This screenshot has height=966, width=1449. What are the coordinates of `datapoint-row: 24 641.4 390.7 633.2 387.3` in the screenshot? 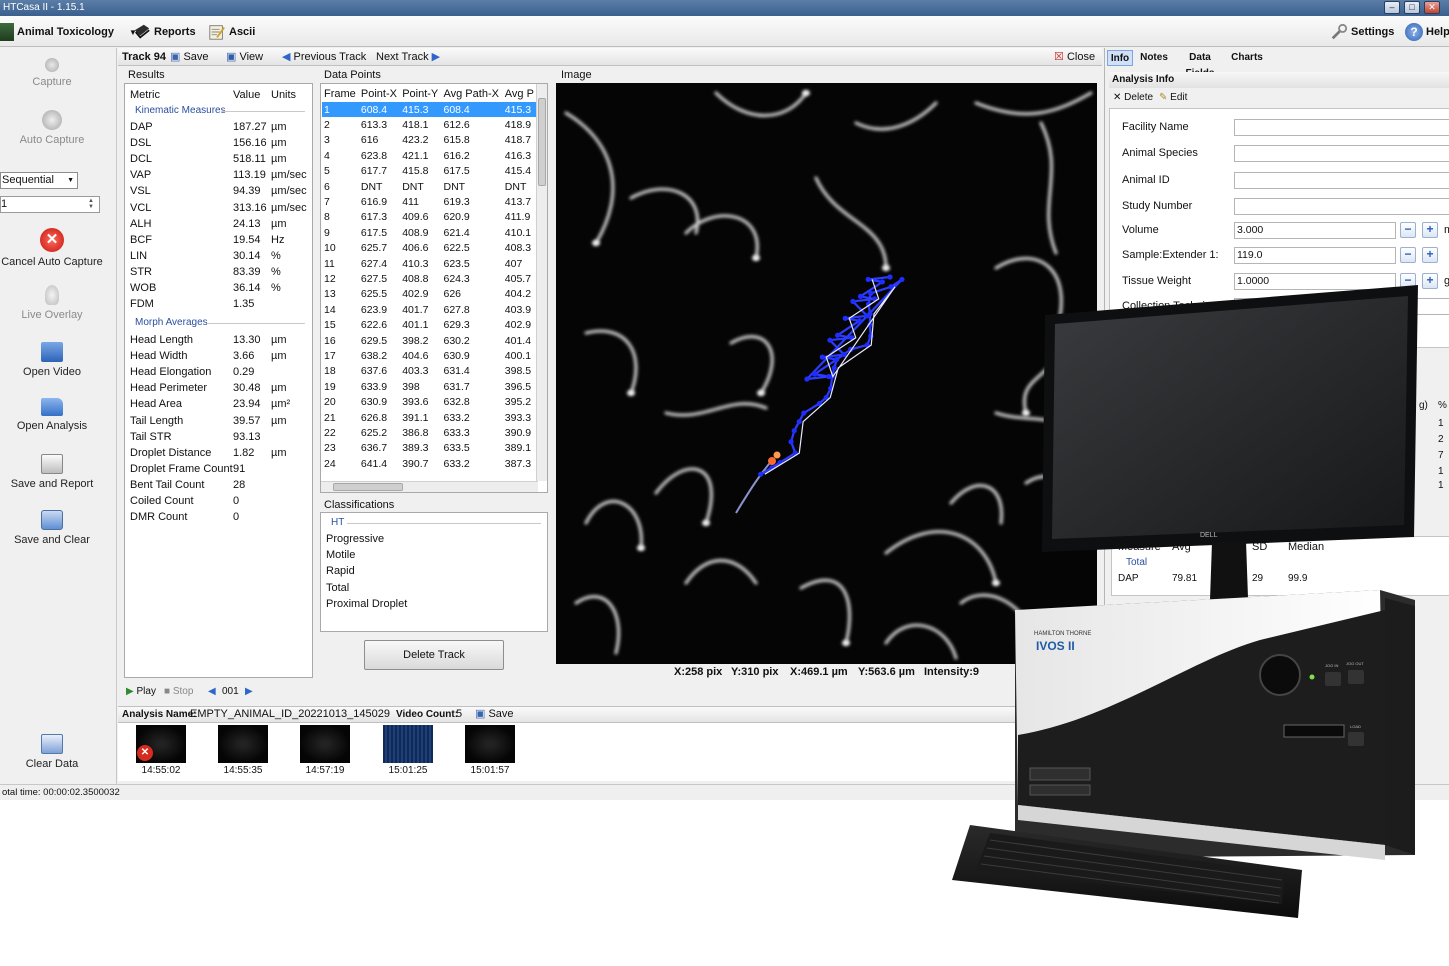 It's located at (429, 463).